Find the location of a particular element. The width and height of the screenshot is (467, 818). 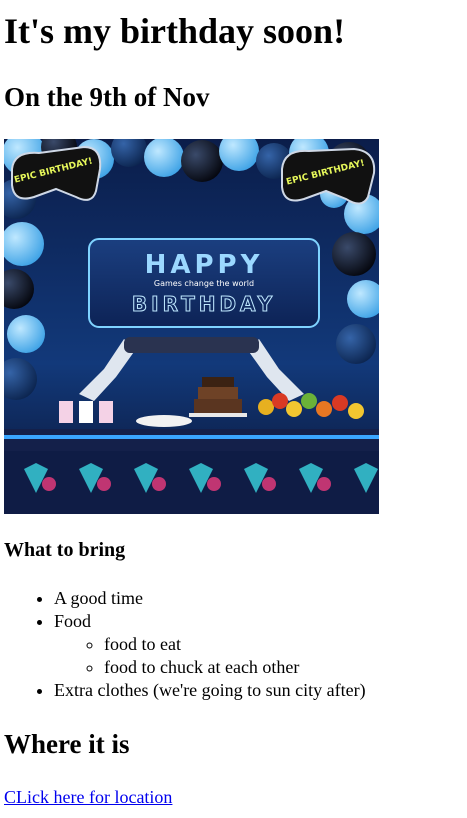

list-item: food to chuck at each other is located at coordinates (283, 667).